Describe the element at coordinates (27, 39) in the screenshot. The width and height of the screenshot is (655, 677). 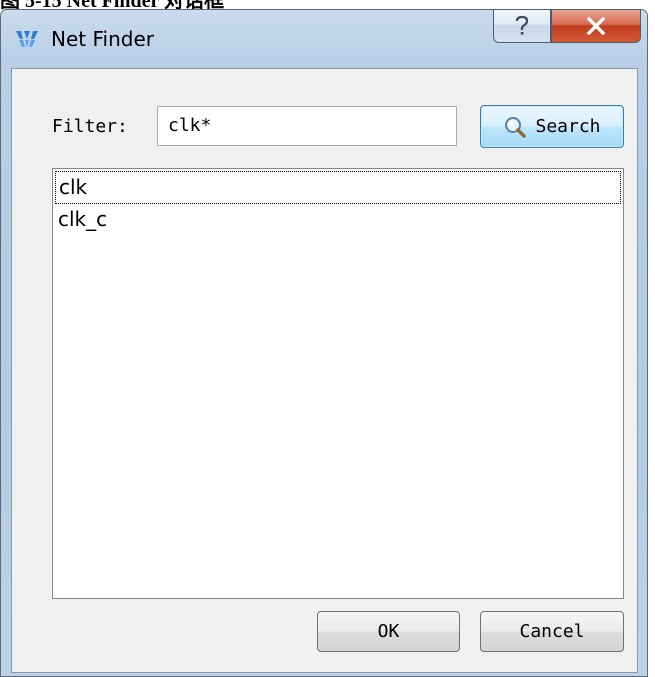
I see `app-logo-icon` at that location.